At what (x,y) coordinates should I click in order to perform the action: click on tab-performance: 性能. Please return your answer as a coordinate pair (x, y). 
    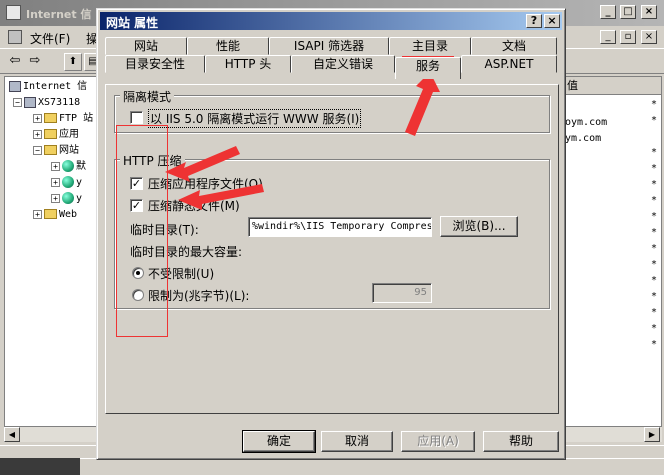
    Looking at the image, I should click on (228, 46).